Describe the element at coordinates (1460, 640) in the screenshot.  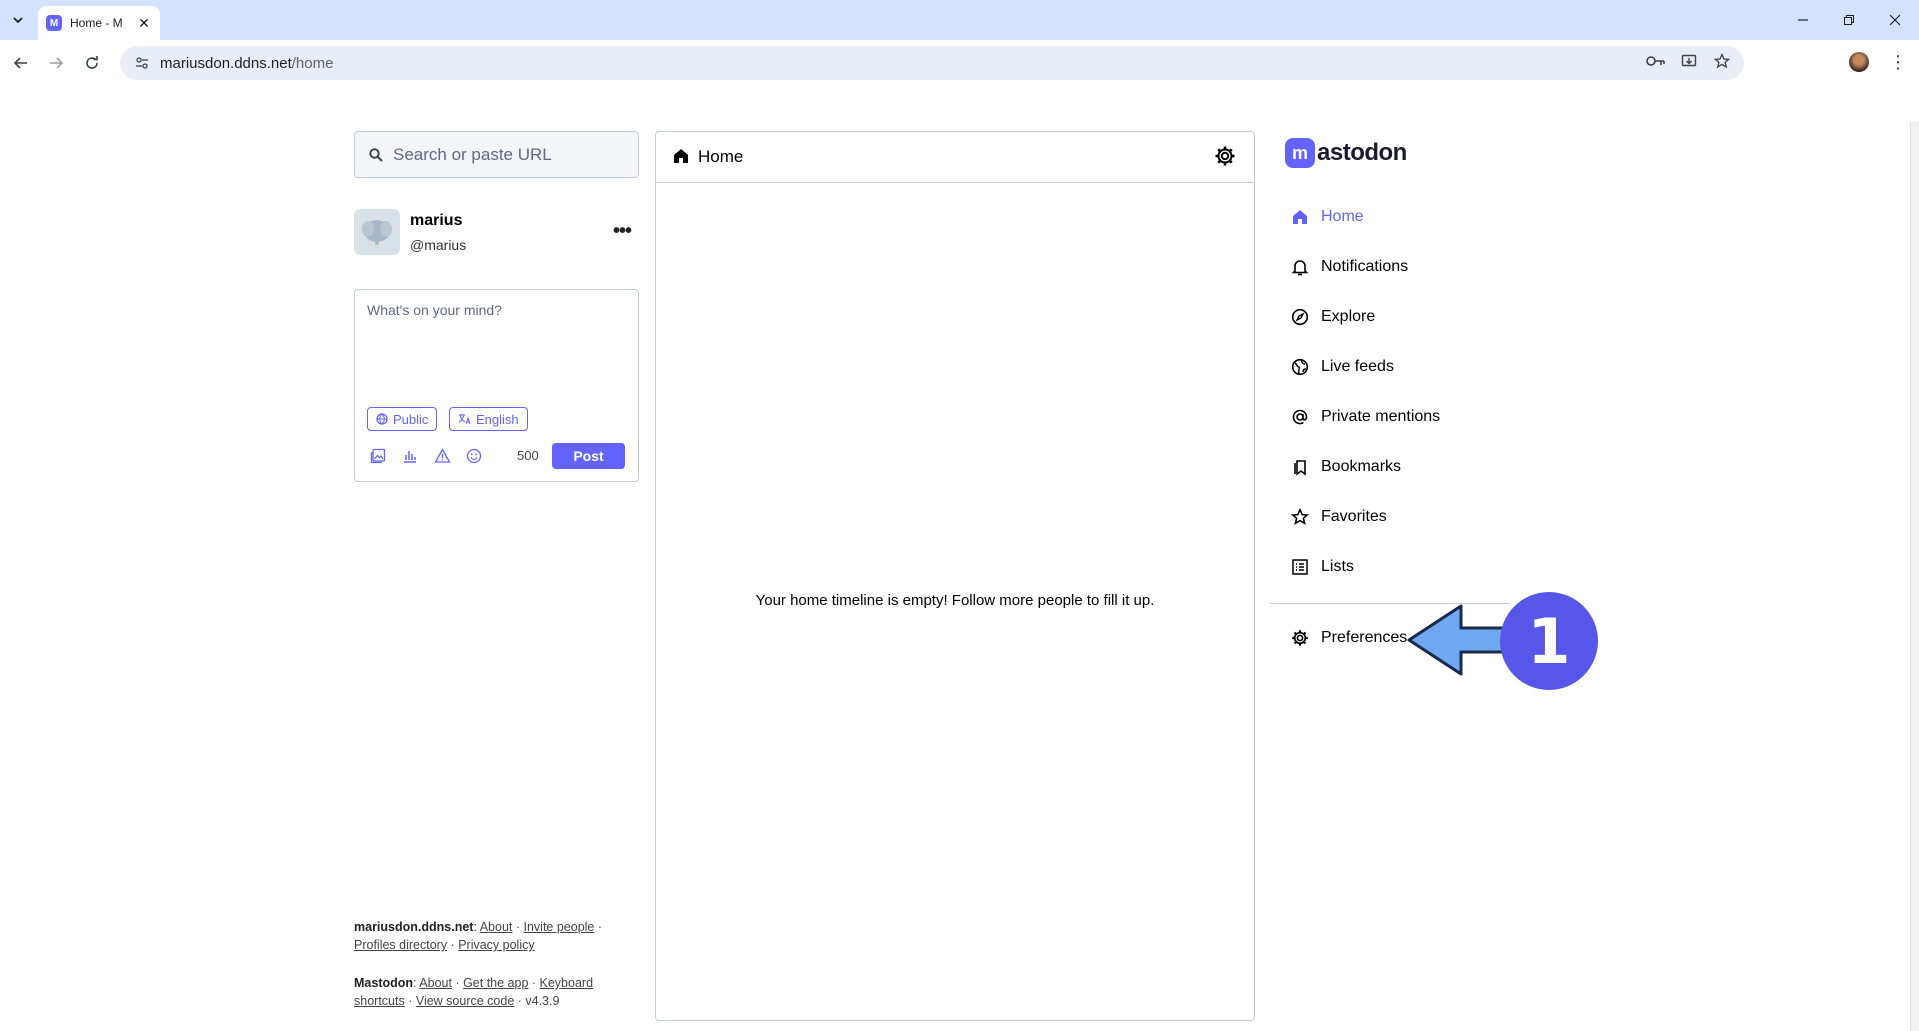
I see `annotation-arrow-icon` at that location.